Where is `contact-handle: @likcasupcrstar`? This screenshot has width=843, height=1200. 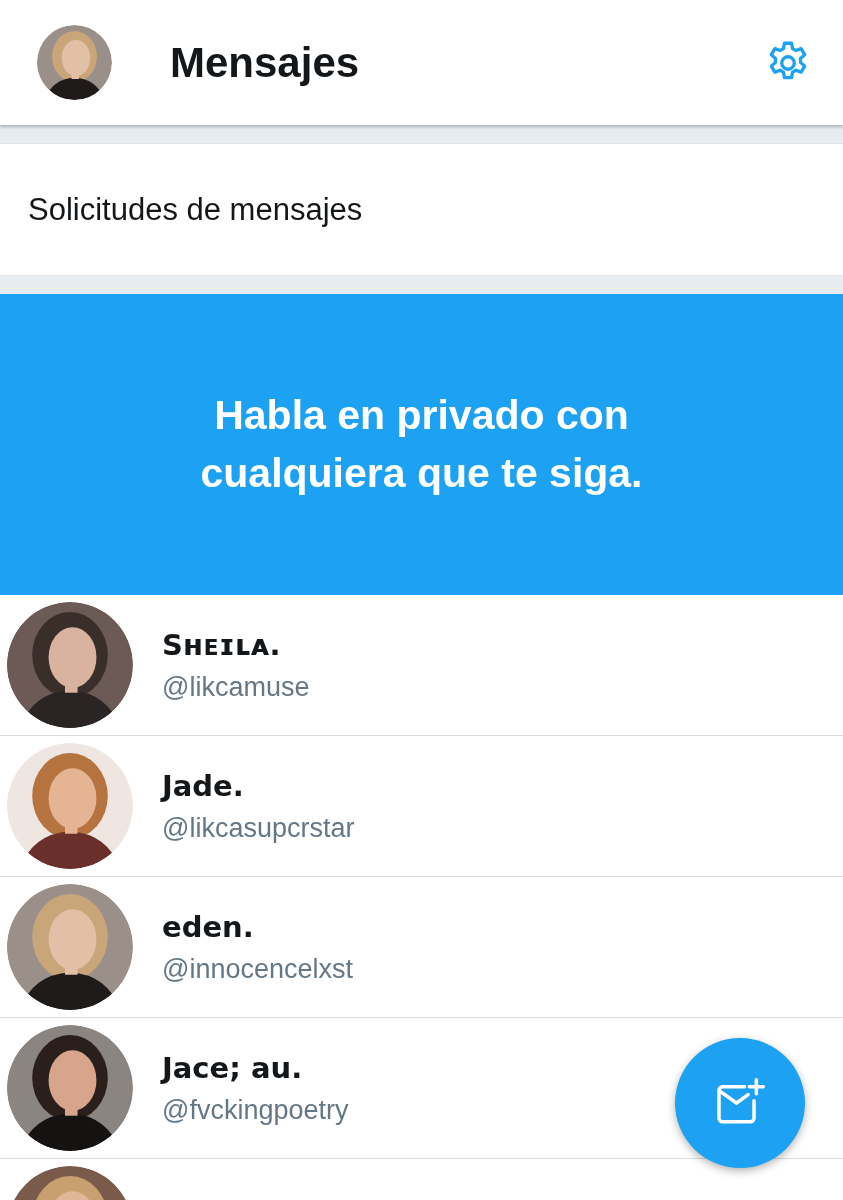
contact-handle: @likcasupcrstar is located at coordinates (258, 828).